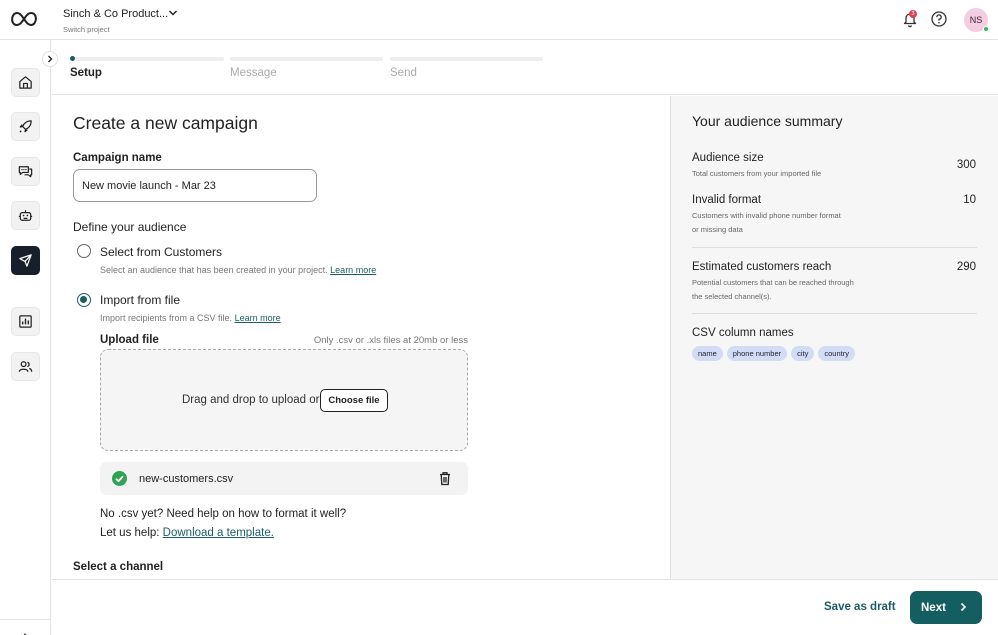  What do you see at coordinates (173, 13) in the screenshot?
I see `chevron-down-icon` at bounding box center [173, 13].